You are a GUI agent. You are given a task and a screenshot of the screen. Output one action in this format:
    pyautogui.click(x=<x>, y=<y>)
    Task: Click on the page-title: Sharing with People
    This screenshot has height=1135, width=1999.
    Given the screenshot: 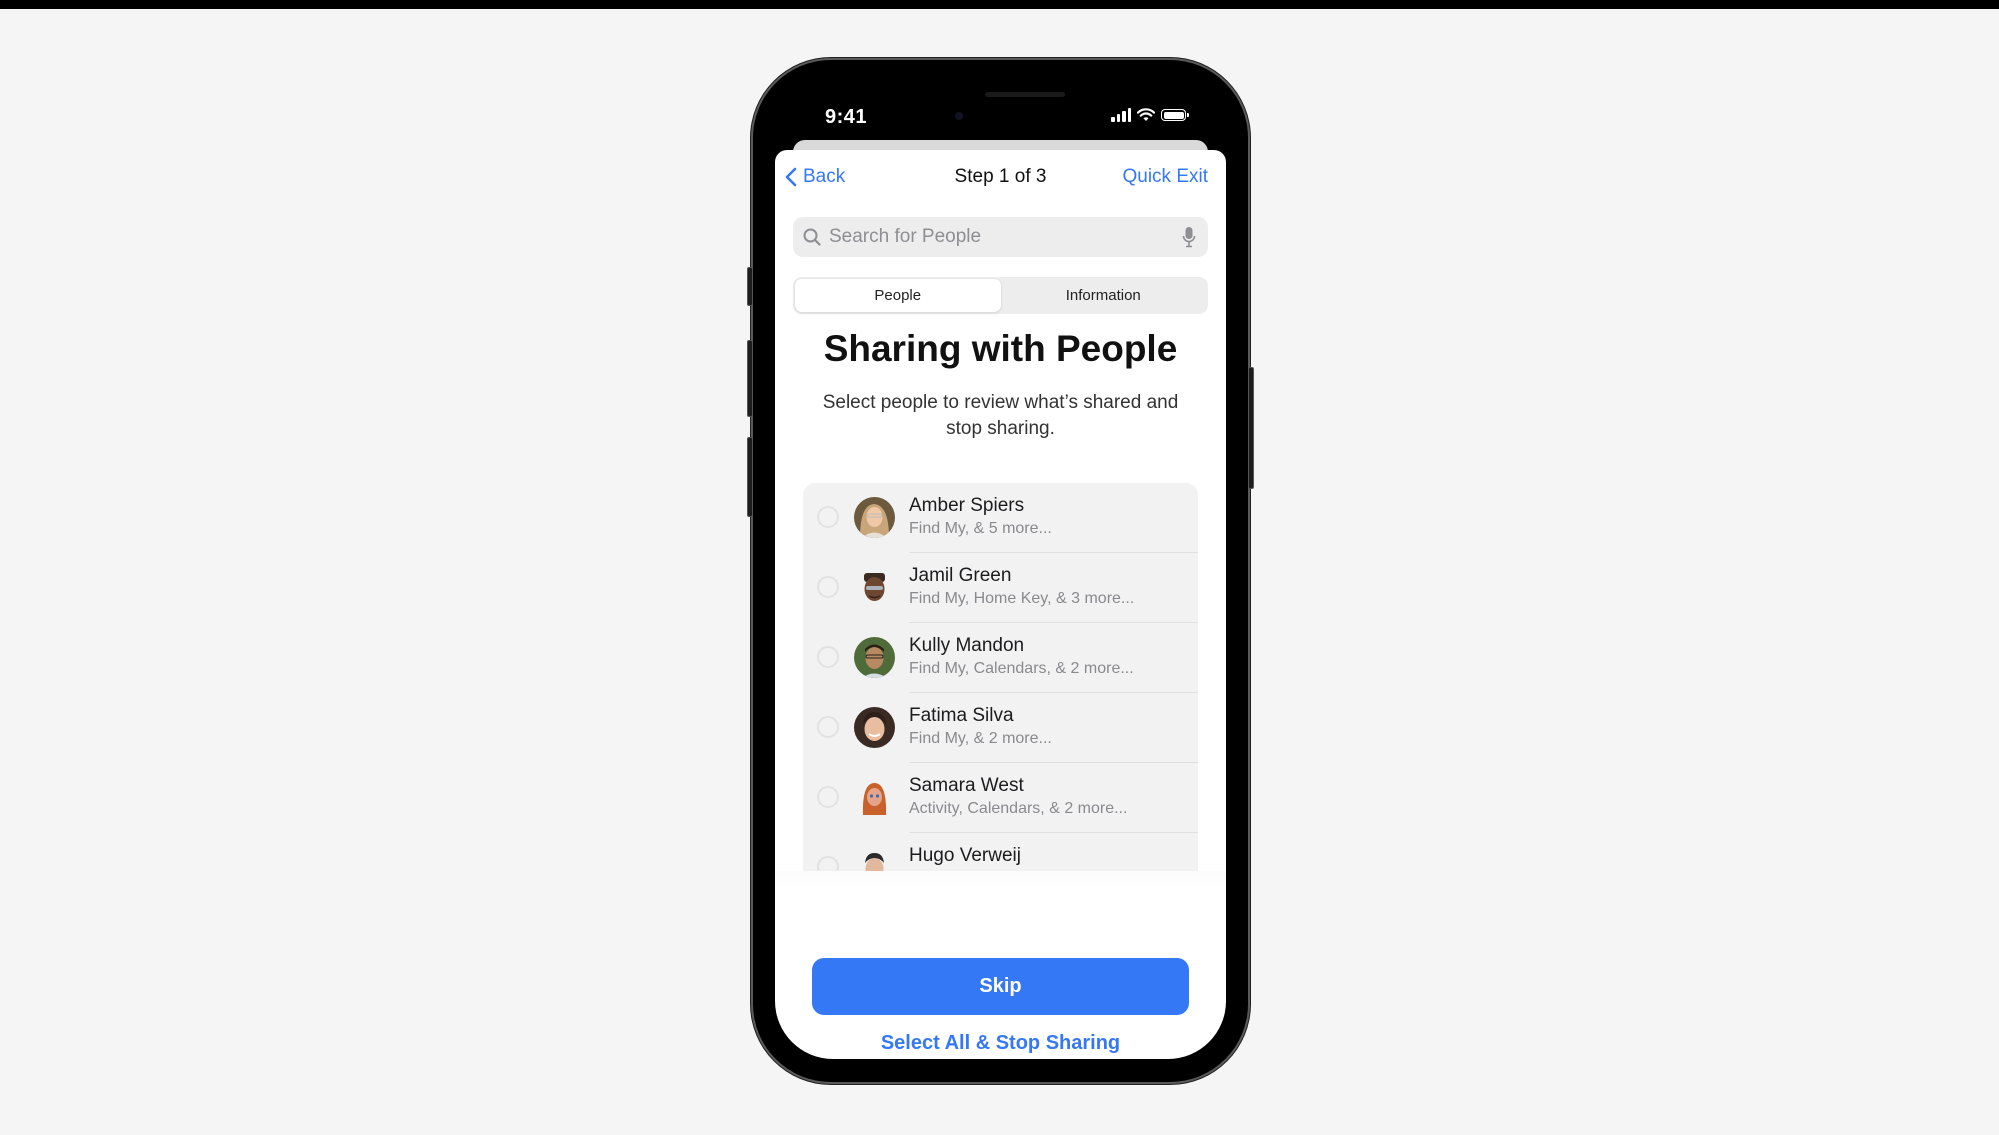 What is the action you would take?
    pyautogui.click(x=1000, y=348)
    